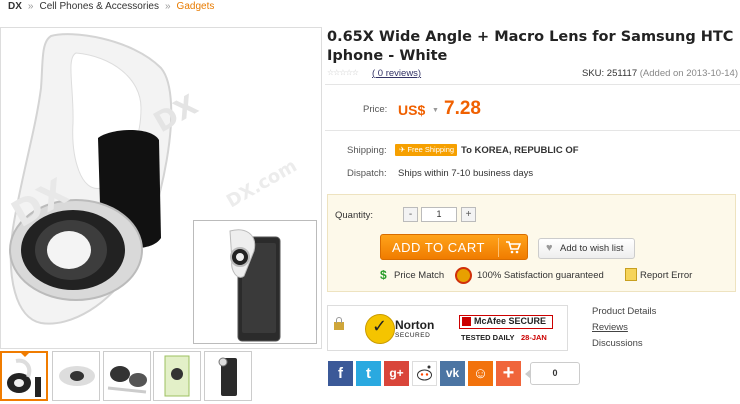 The image size is (740, 404). I want to click on svg-text: DX.com, so click(262, 183).